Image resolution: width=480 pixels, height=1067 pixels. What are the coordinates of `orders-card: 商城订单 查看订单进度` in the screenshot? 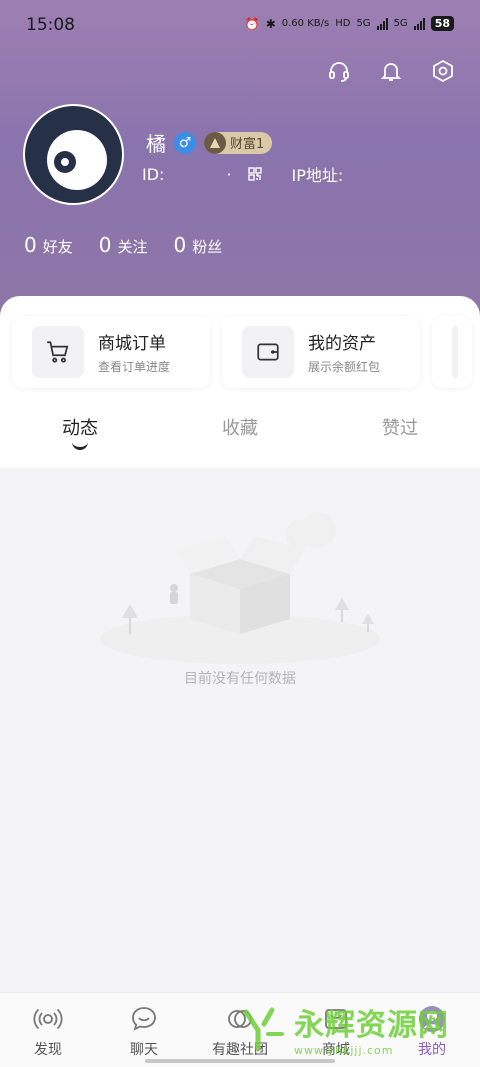 It's located at (111, 352).